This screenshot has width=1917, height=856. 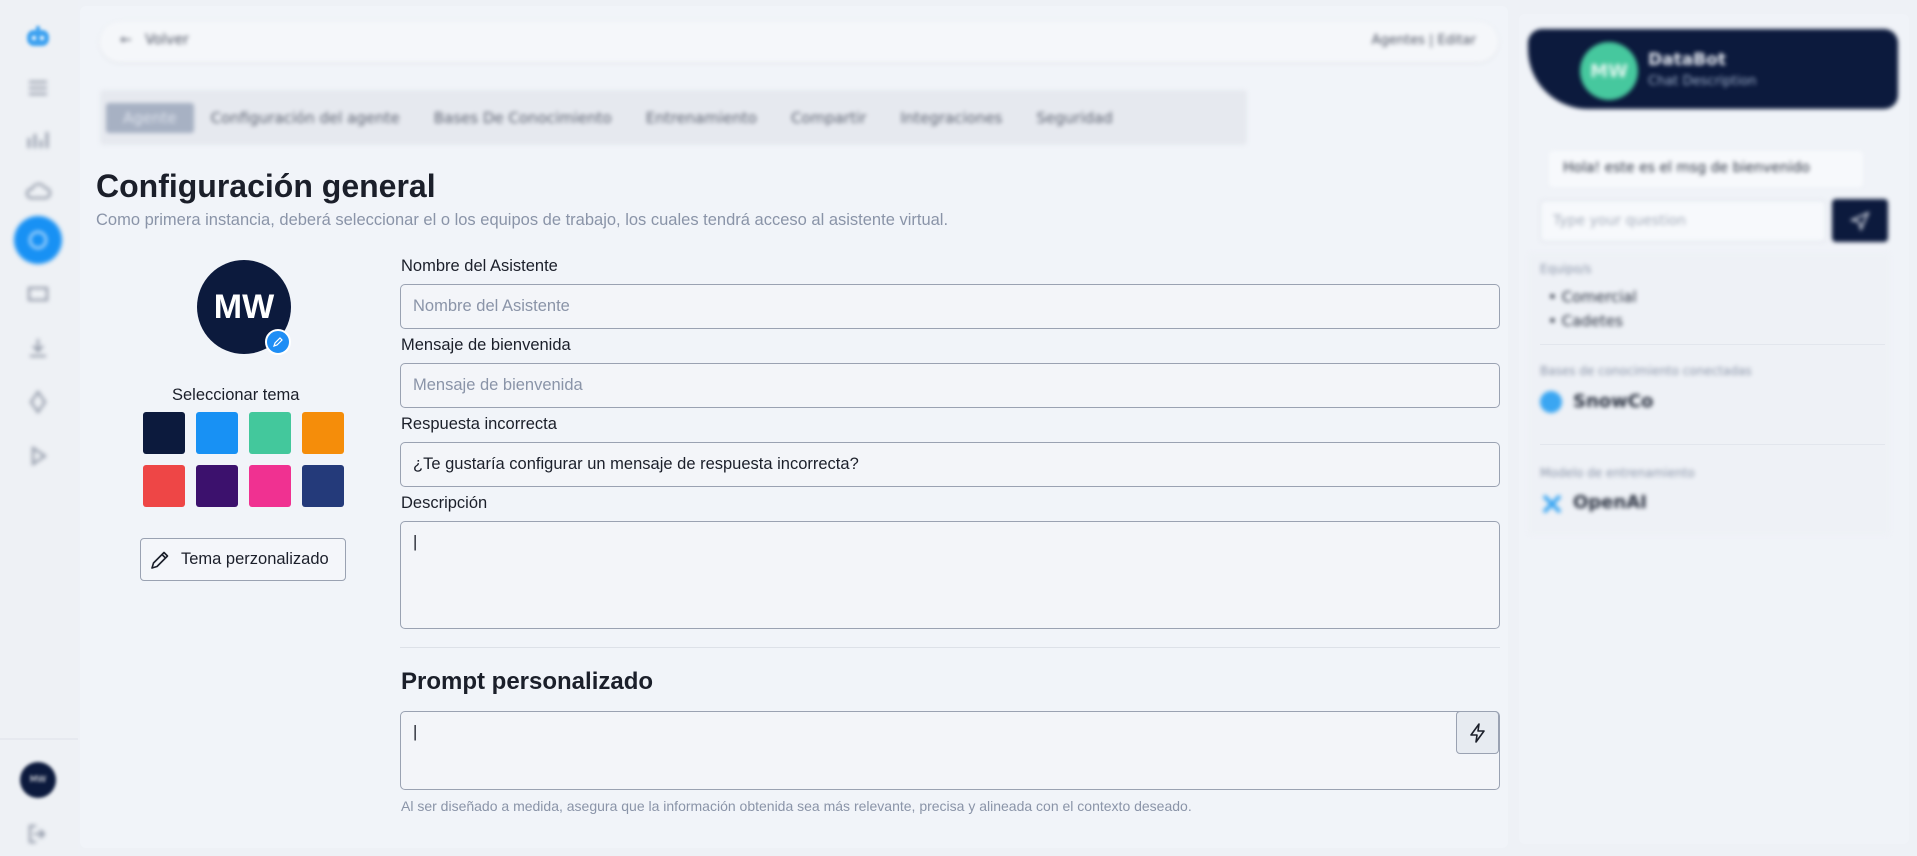 What do you see at coordinates (270, 486) in the screenshot?
I see `theme-swatch-pink` at bounding box center [270, 486].